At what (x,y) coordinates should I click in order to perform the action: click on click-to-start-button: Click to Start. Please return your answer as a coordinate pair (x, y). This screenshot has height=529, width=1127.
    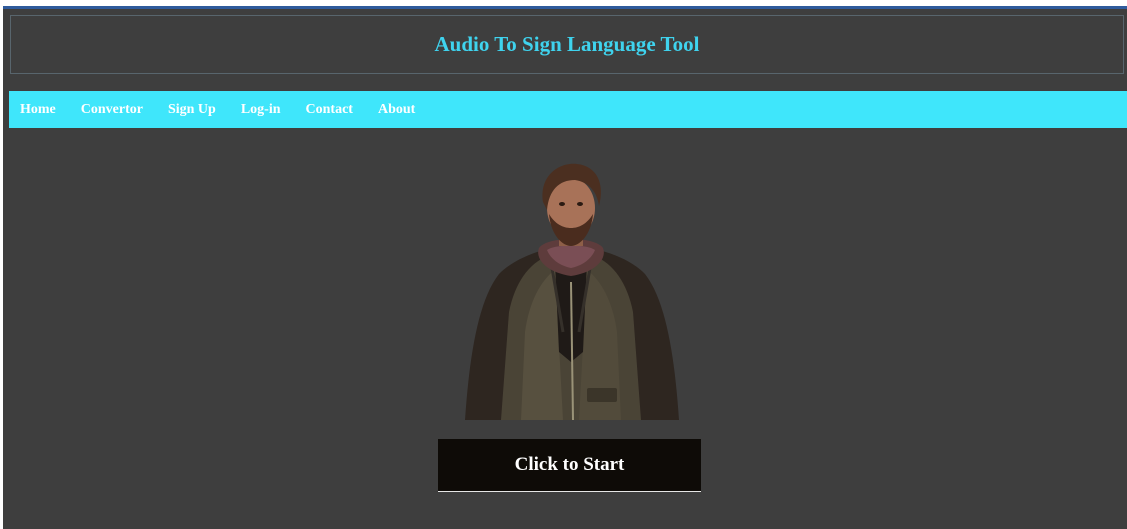
    Looking at the image, I should click on (569, 465).